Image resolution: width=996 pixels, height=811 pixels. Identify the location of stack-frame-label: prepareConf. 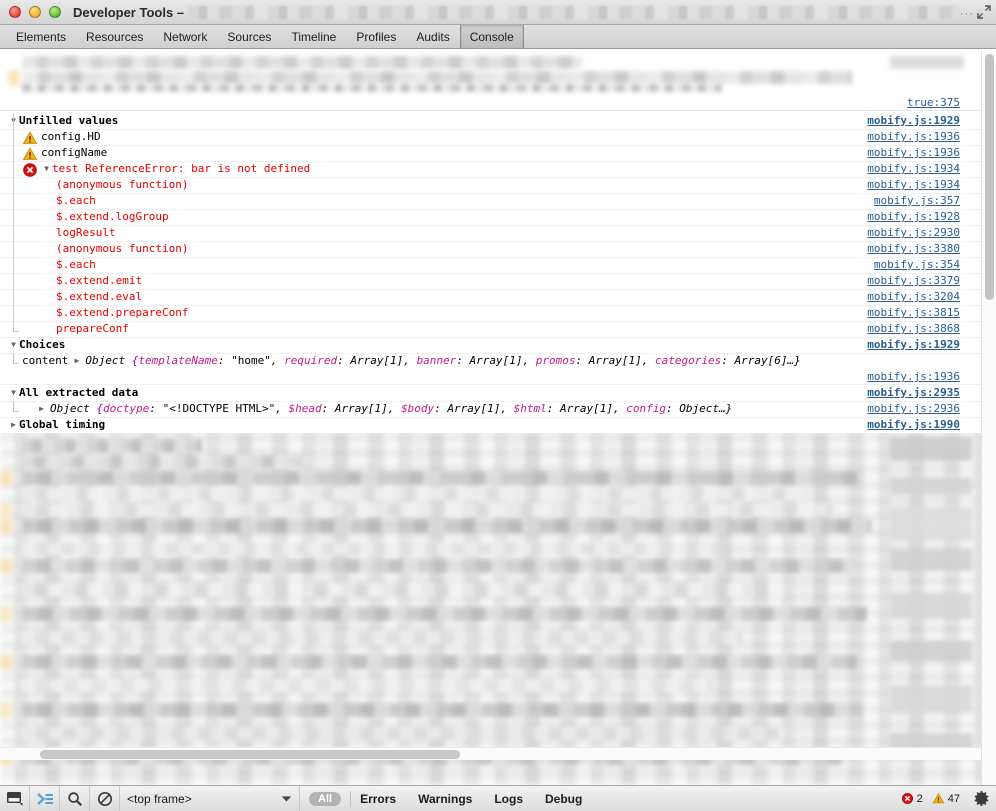
(92, 328).